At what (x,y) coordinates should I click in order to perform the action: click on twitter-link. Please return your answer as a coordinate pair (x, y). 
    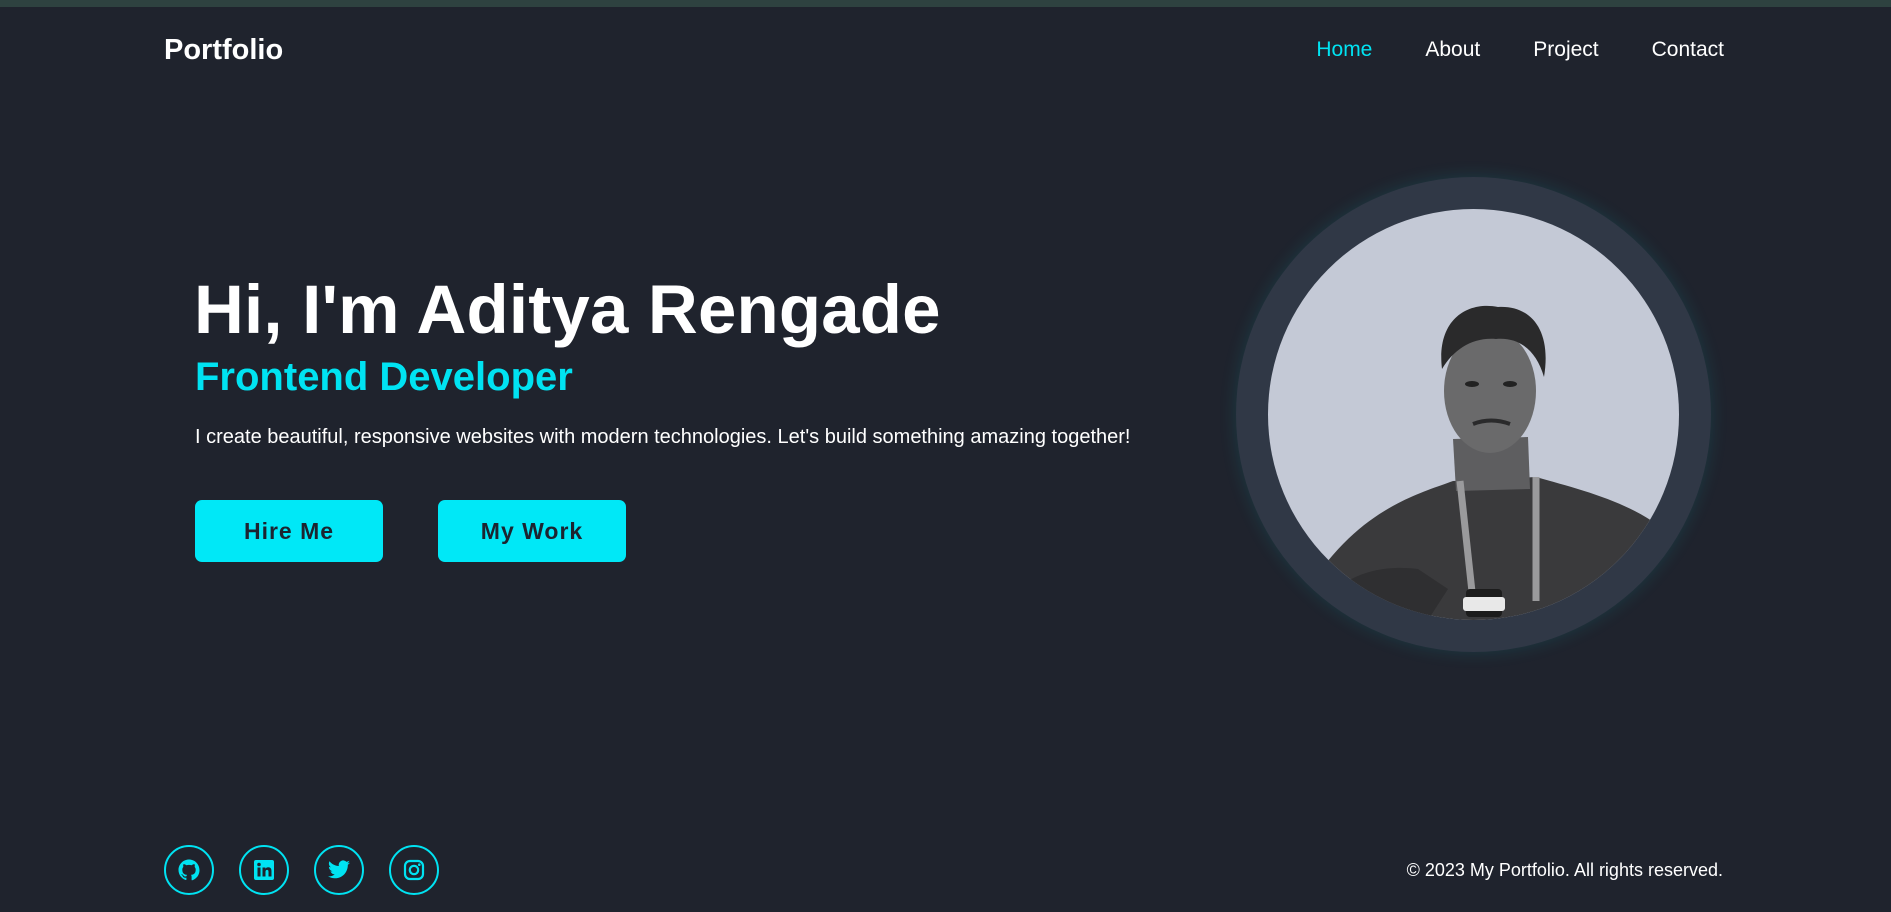
    Looking at the image, I should click on (339, 870).